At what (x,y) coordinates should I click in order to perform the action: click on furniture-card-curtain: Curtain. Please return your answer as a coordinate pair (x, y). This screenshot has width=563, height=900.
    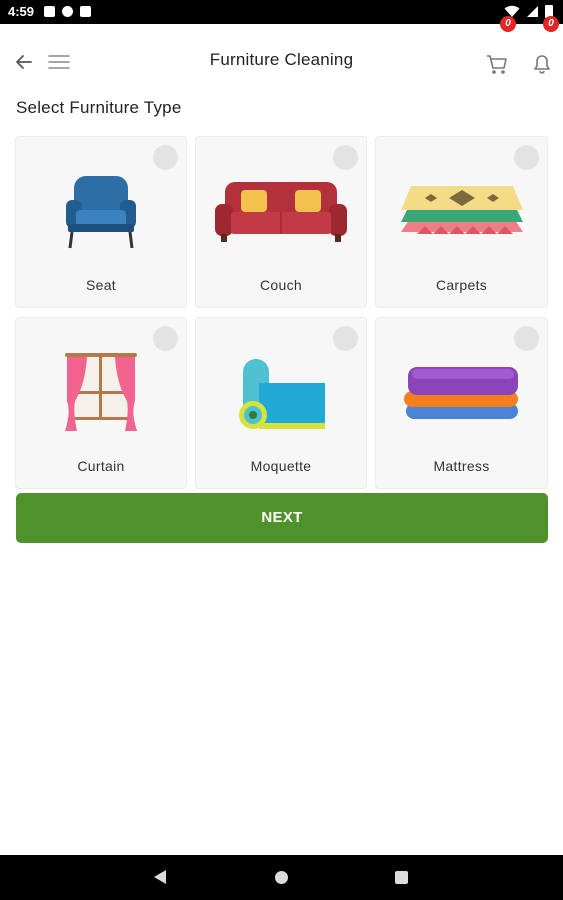
    Looking at the image, I should click on (101, 403).